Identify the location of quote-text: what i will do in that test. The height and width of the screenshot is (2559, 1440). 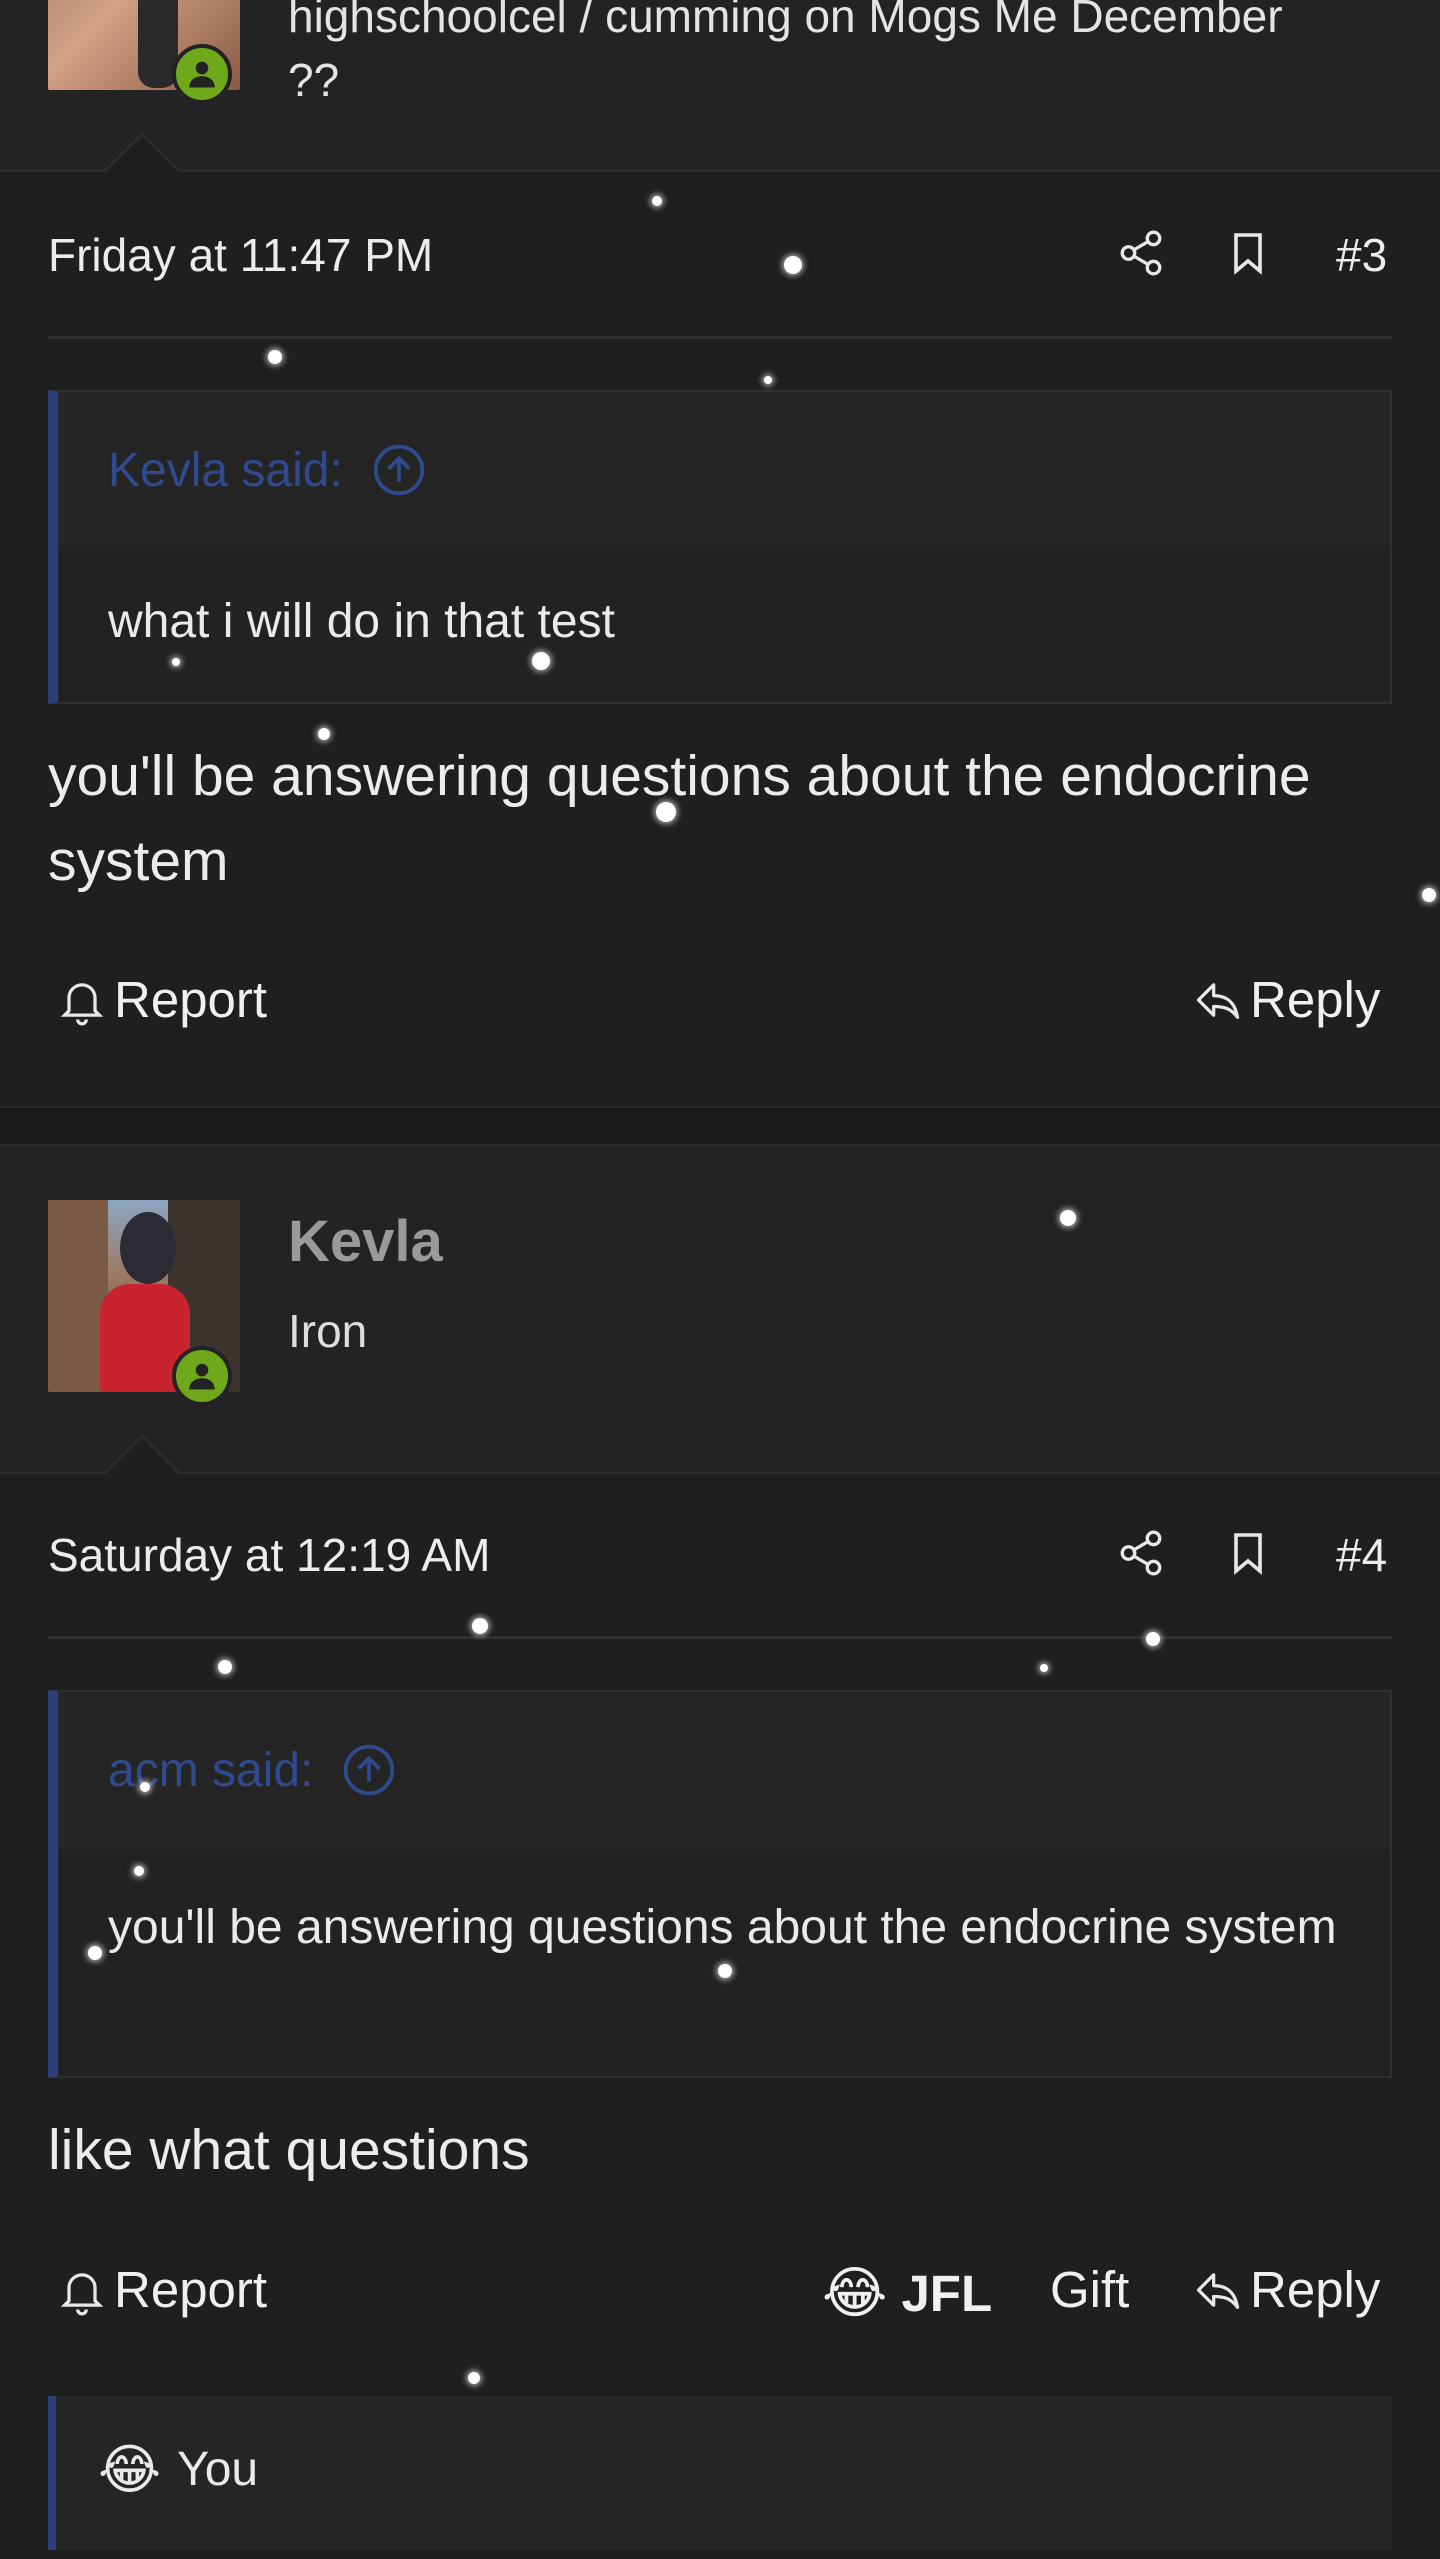
(361, 621).